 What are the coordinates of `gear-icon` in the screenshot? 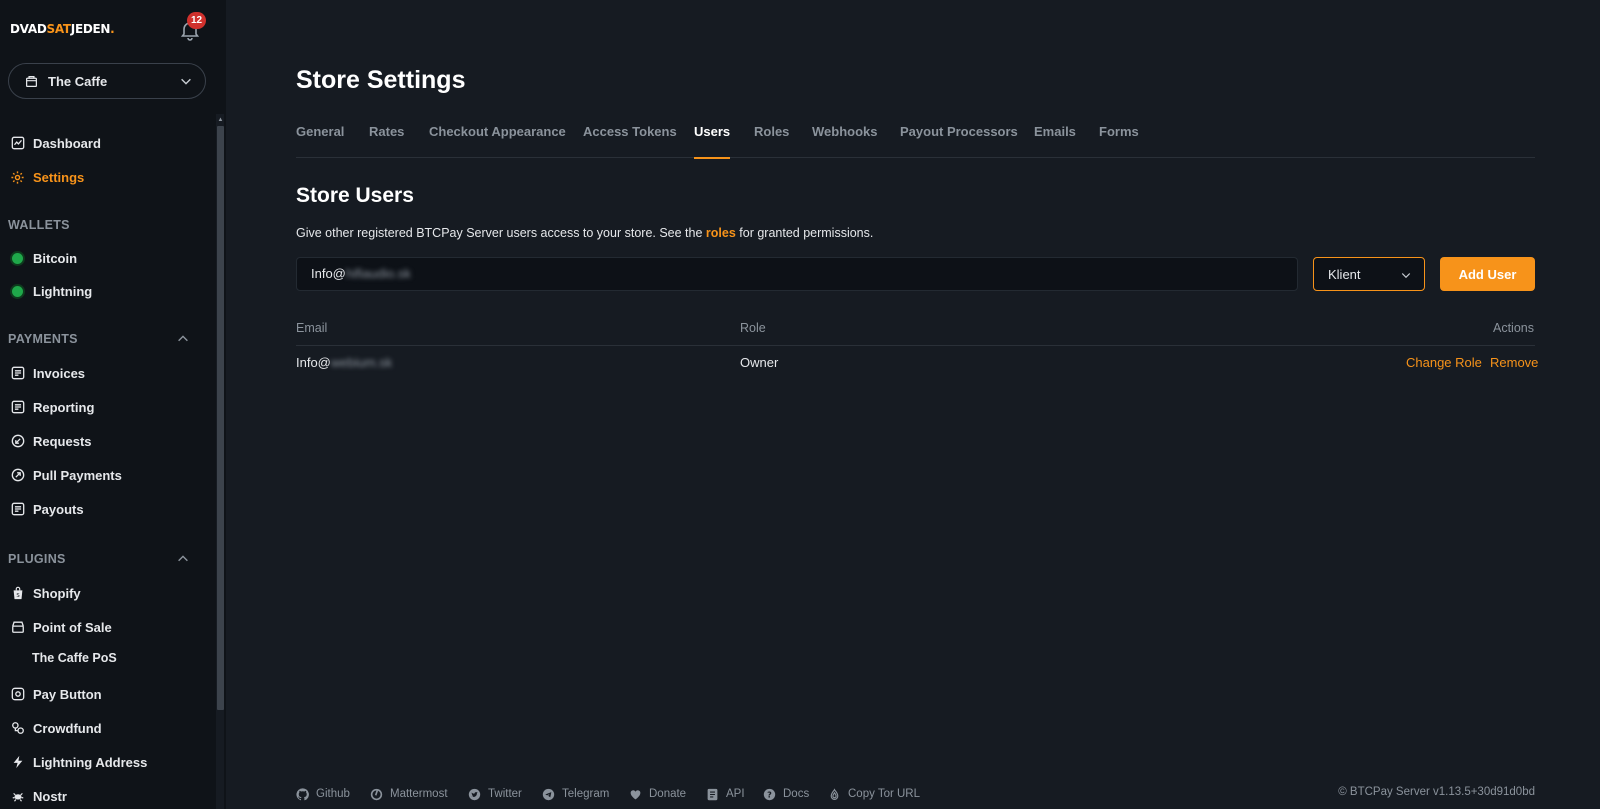 It's located at (17, 177).